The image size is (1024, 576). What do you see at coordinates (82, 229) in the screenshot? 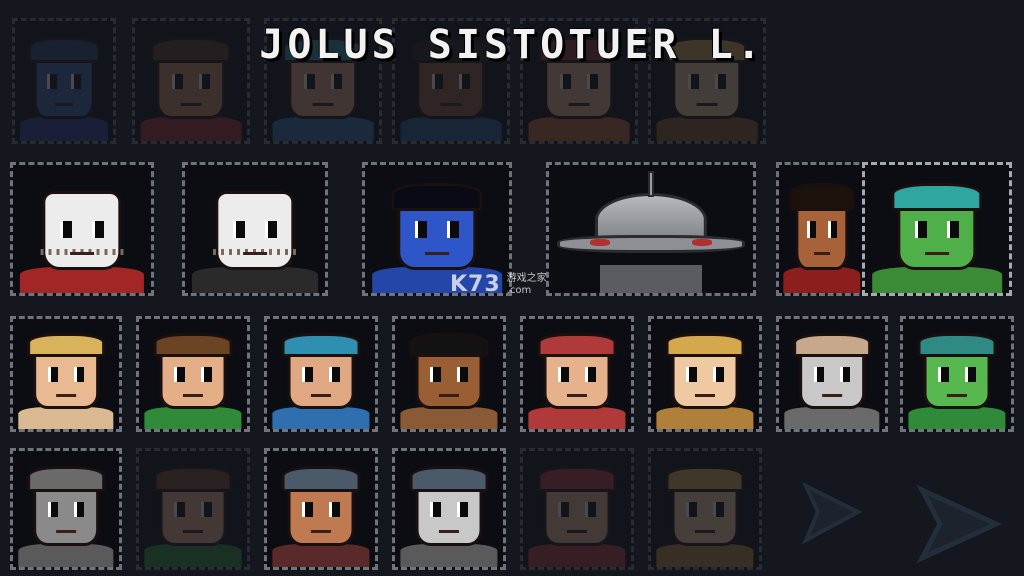
I see `character-hockey-mask-red` at bounding box center [82, 229].